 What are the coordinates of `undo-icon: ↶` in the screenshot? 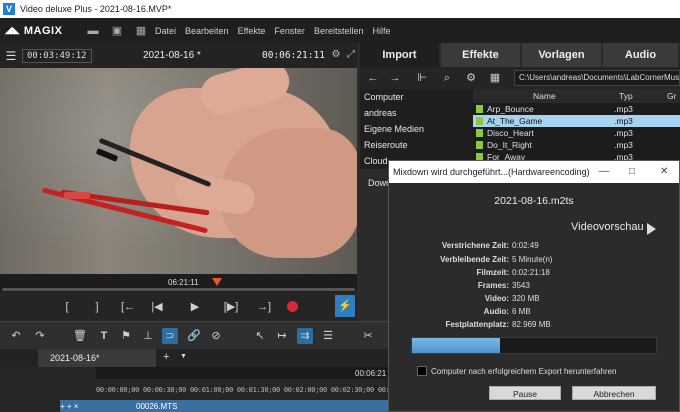 It's located at (16, 336).